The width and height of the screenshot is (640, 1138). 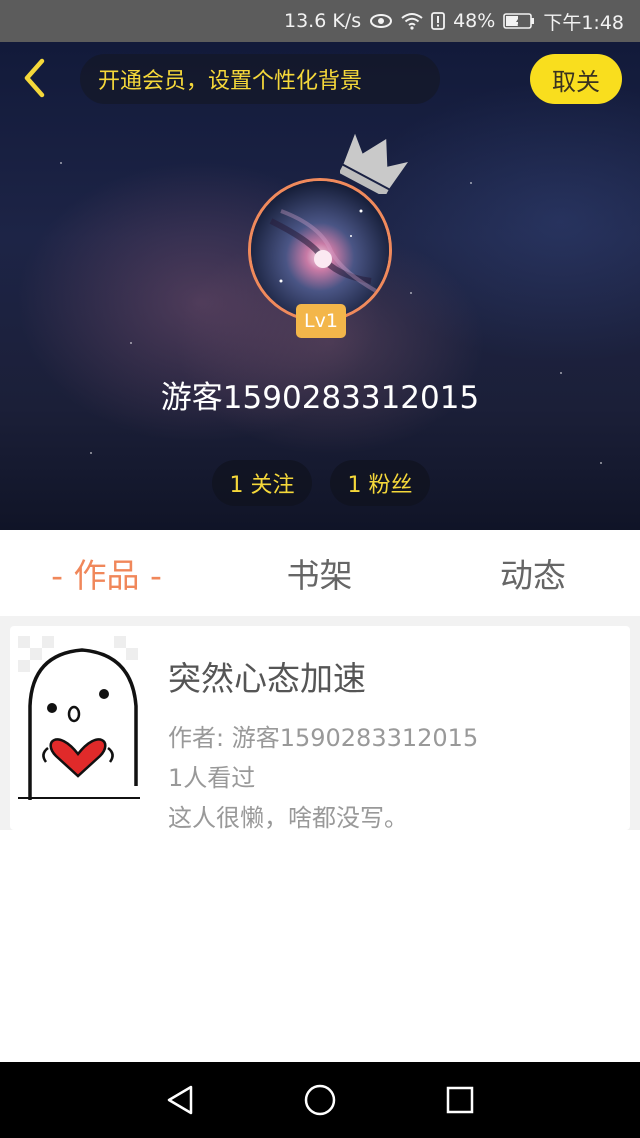 I want to click on vip-promo-banner: 开通会员，设置个性化背景, so click(x=260, y=79).